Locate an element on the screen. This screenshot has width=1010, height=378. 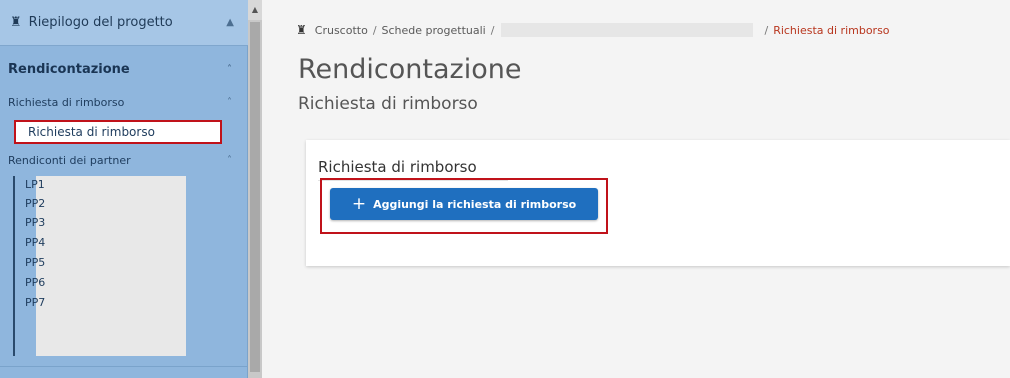
redacted-breadcrumb-item is located at coordinates (627, 30).